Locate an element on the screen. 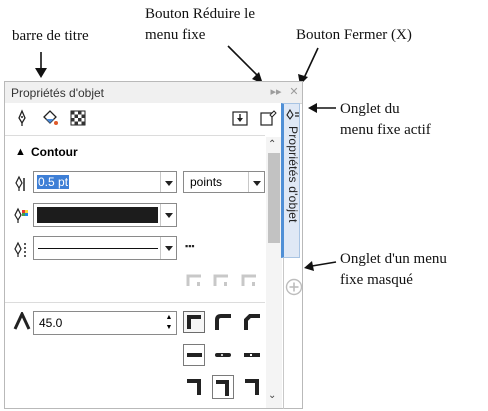 This screenshot has width=488, height=411. corner-bevel-button is located at coordinates (252, 322).